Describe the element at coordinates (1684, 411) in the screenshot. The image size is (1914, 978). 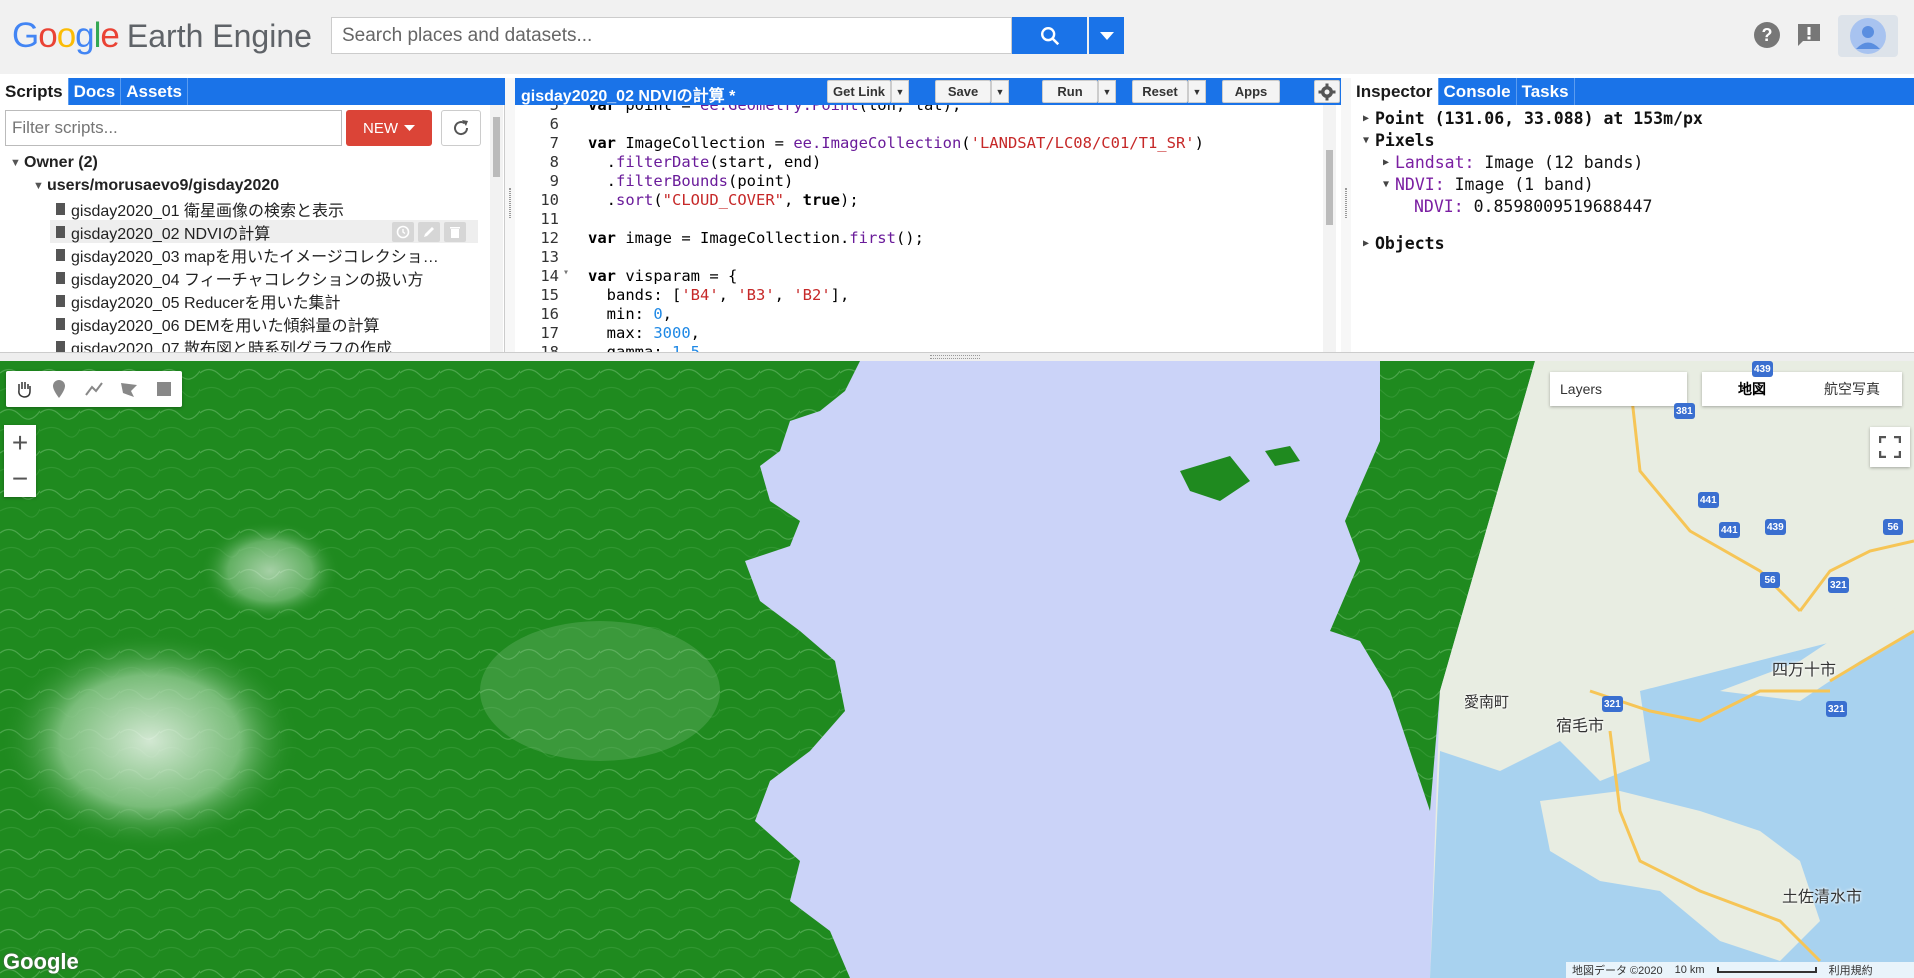
I see `route-shield: 381` at that location.